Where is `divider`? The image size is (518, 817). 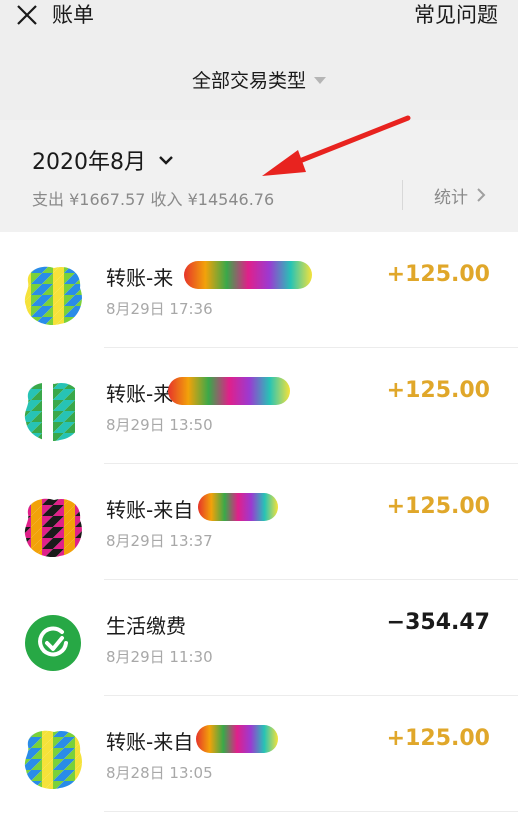
divider is located at coordinates (402, 195).